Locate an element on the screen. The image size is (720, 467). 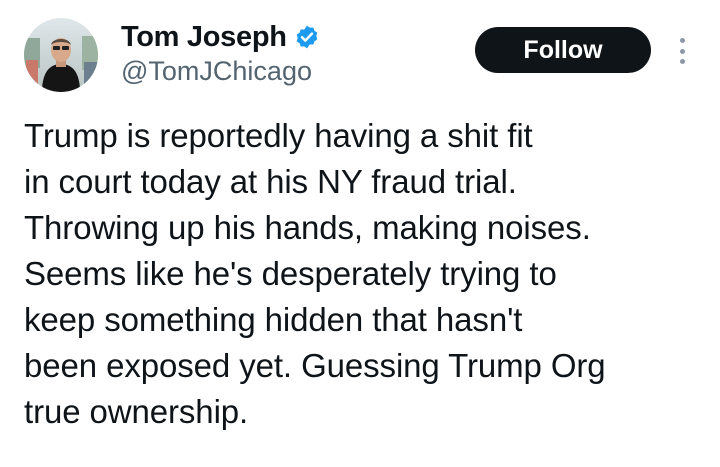
verified-badge-icon is located at coordinates (307, 37).